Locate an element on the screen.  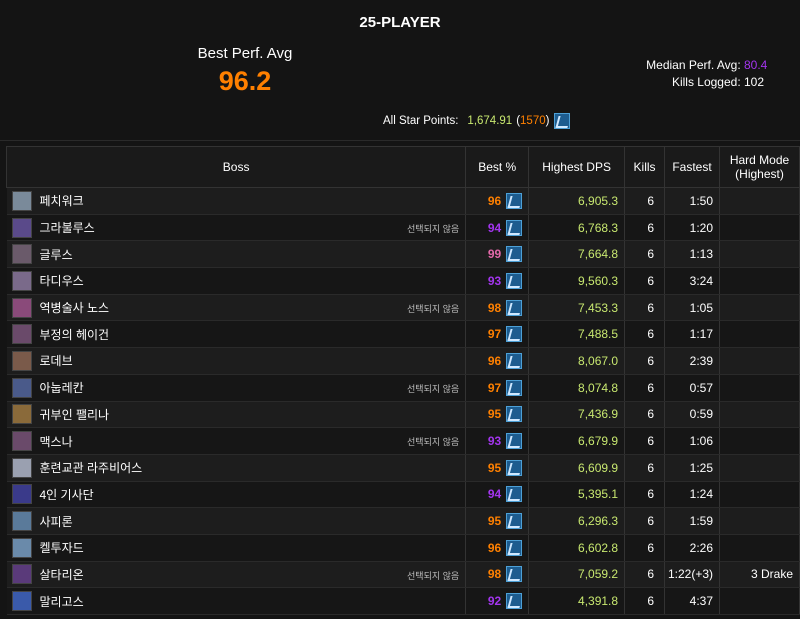
median-value: 80.4 is located at coordinates (756, 65).